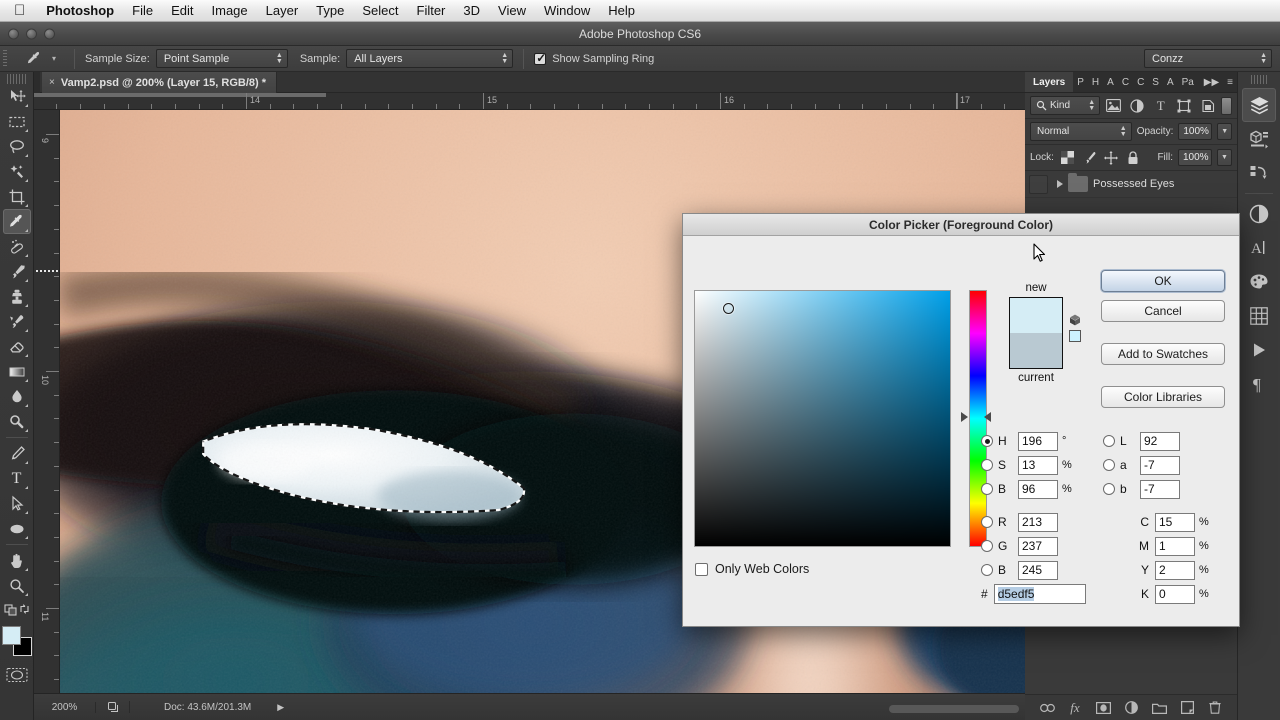  Describe the element at coordinates (1211, 82) in the screenshot. I see `expand-panels-icon: ▶▶` at that location.